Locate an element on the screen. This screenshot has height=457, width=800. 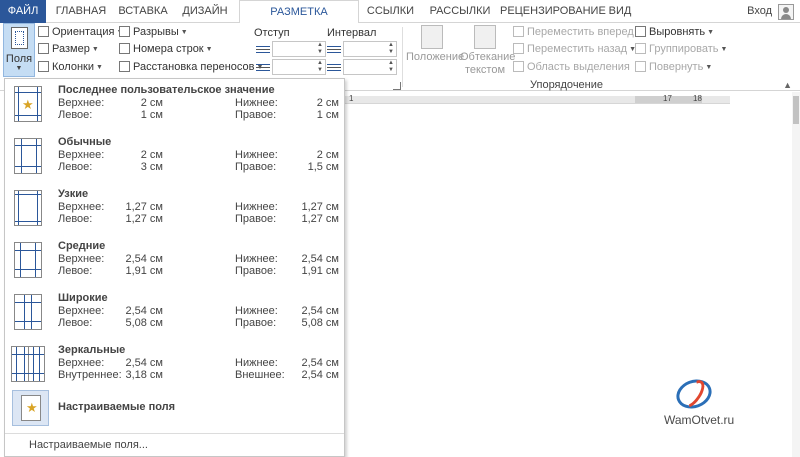
option-title: Узкие is located at coordinates (73, 194).